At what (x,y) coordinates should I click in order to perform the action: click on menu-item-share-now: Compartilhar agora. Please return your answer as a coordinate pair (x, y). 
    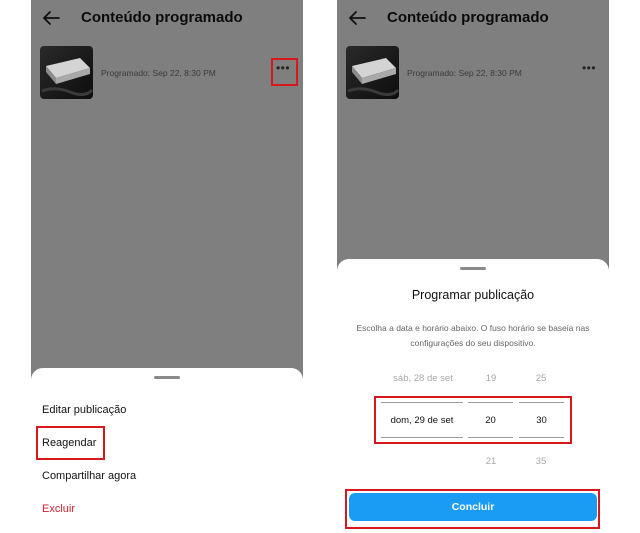
    Looking at the image, I should click on (89, 476).